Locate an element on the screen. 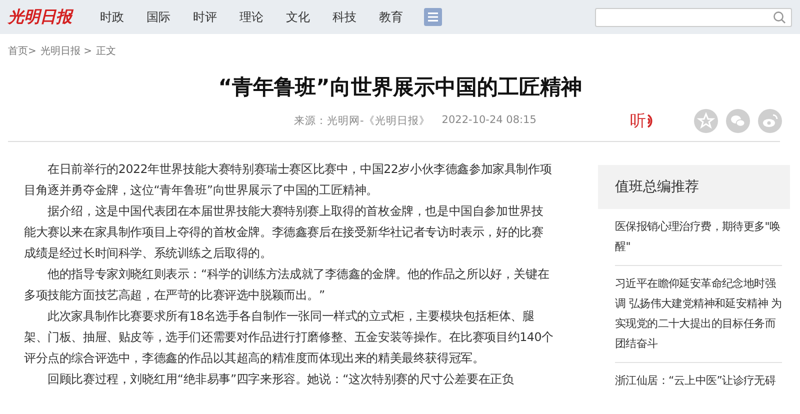 This screenshot has height=414, width=800. nav-link: 理论 is located at coordinates (263, 17).